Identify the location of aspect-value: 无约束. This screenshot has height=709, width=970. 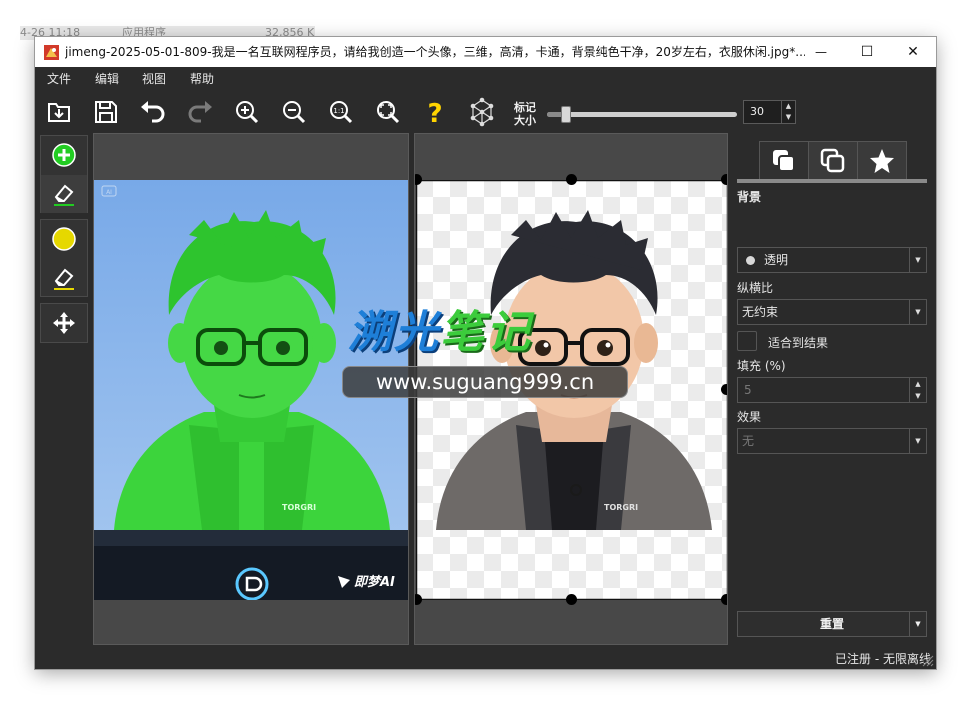
(760, 312).